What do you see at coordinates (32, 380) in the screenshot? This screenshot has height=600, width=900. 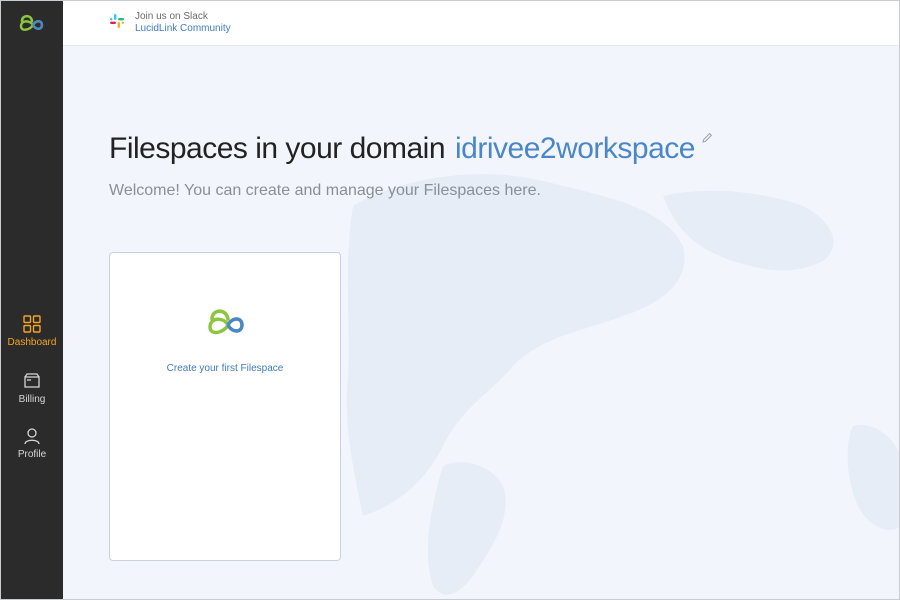 I see `wallet-icon` at bounding box center [32, 380].